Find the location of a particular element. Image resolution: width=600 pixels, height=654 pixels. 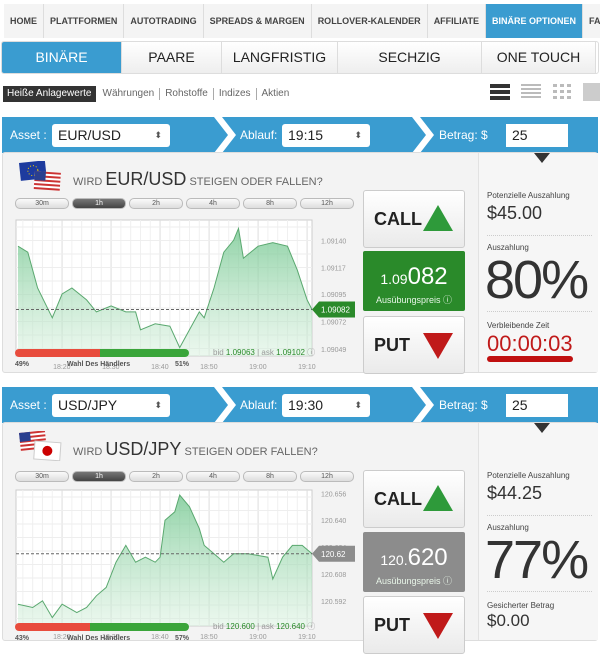

time-remaining-bar is located at coordinates (530, 359).